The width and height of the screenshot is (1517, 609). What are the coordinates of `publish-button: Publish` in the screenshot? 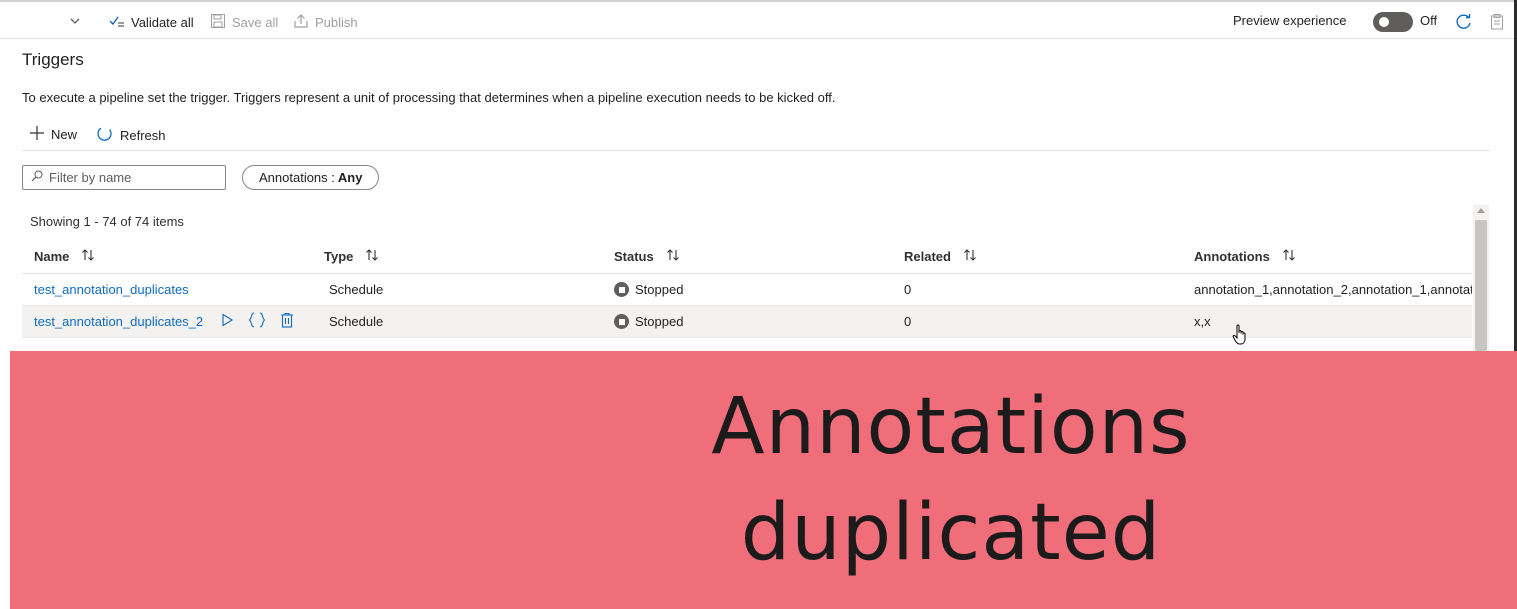 It's located at (325, 22).